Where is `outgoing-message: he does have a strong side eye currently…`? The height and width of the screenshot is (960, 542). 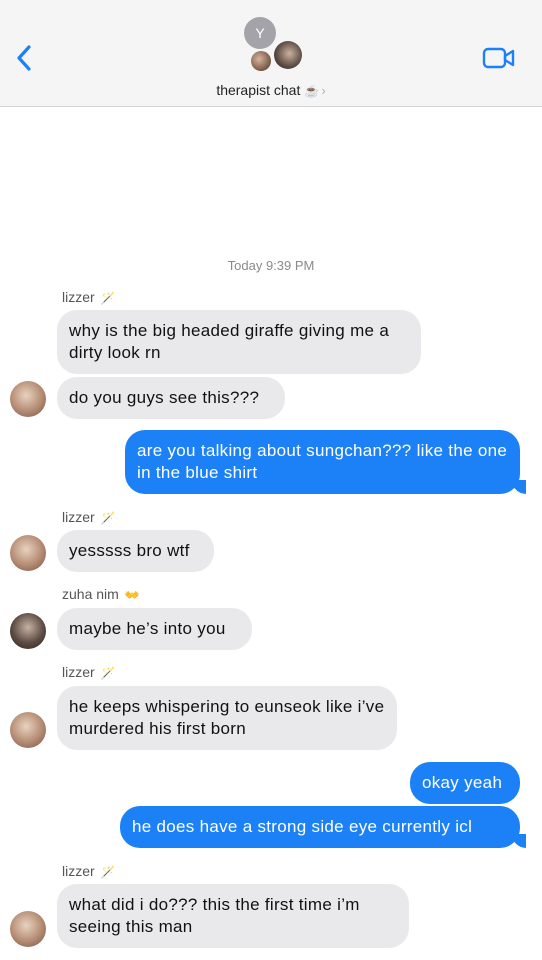
outgoing-message: he does have a strong side eye currently… is located at coordinates (320, 827).